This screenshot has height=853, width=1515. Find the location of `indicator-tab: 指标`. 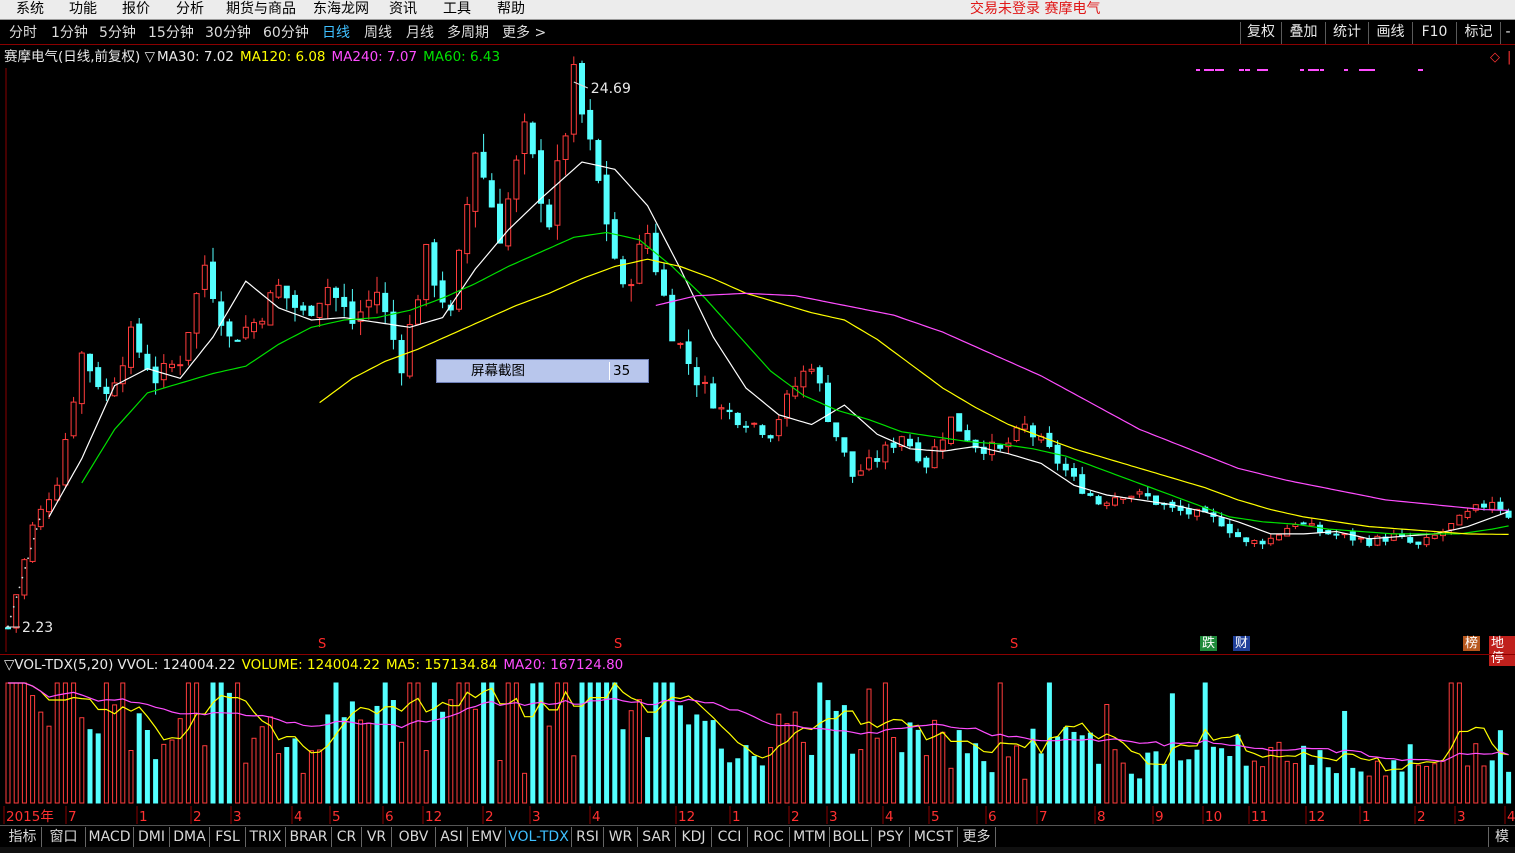

indicator-tab: 指标 is located at coordinates (23, 837).